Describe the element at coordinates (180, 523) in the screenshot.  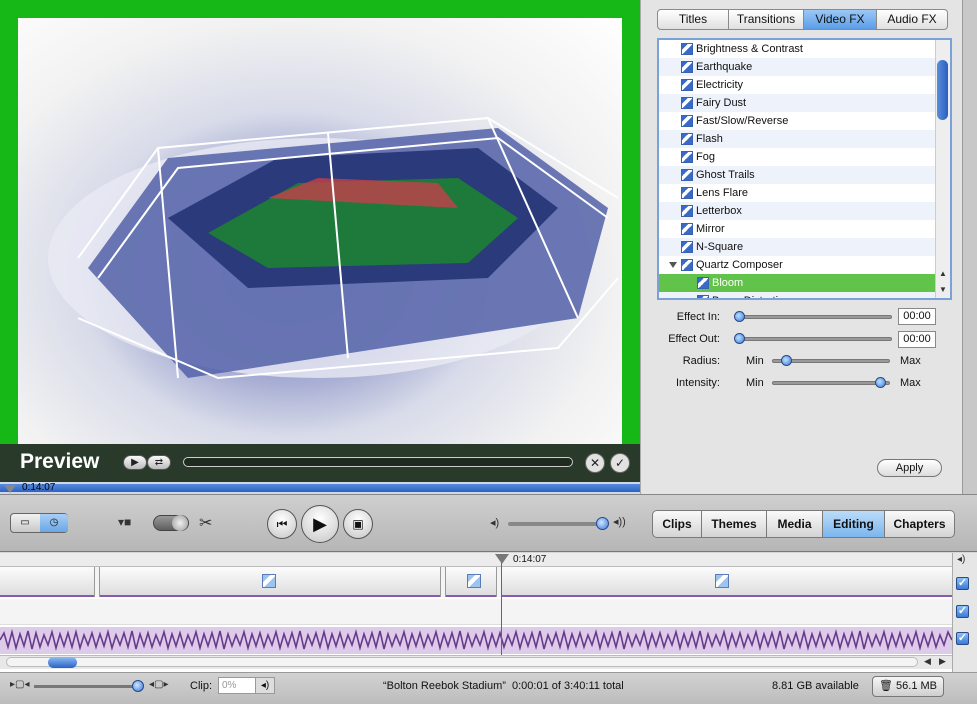
I see `camera-mode-knob` at that location.